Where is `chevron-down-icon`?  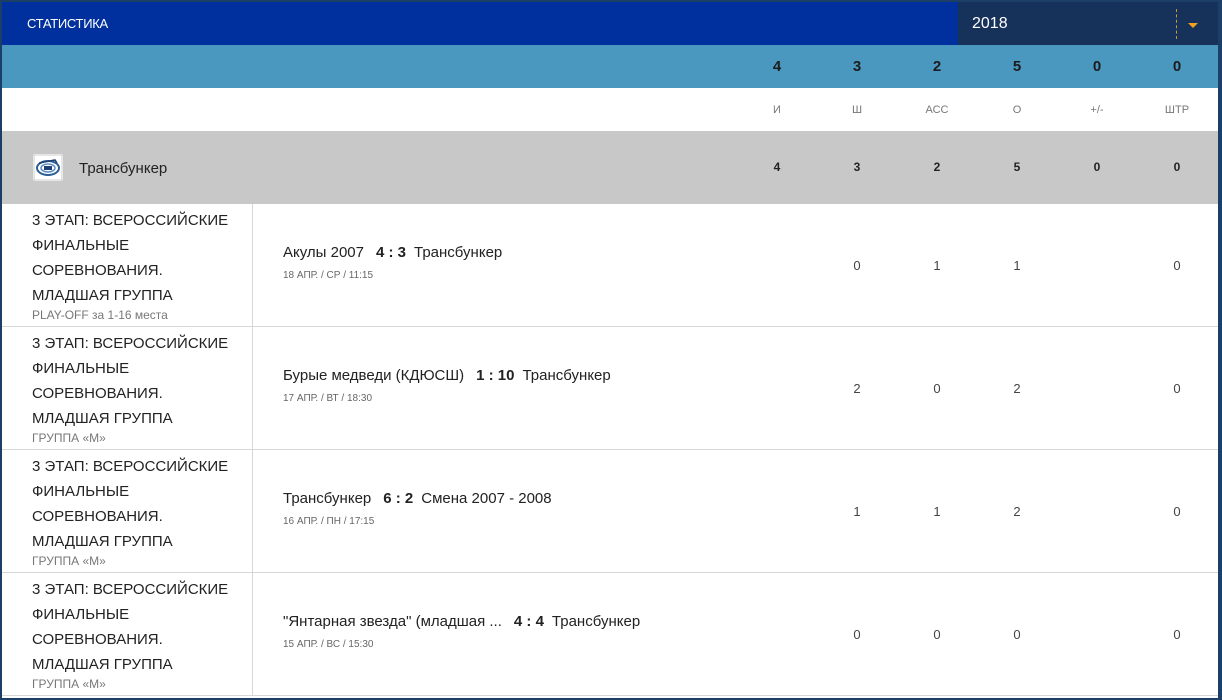 chevron-down-icon is located at coordinates (1193, 25).